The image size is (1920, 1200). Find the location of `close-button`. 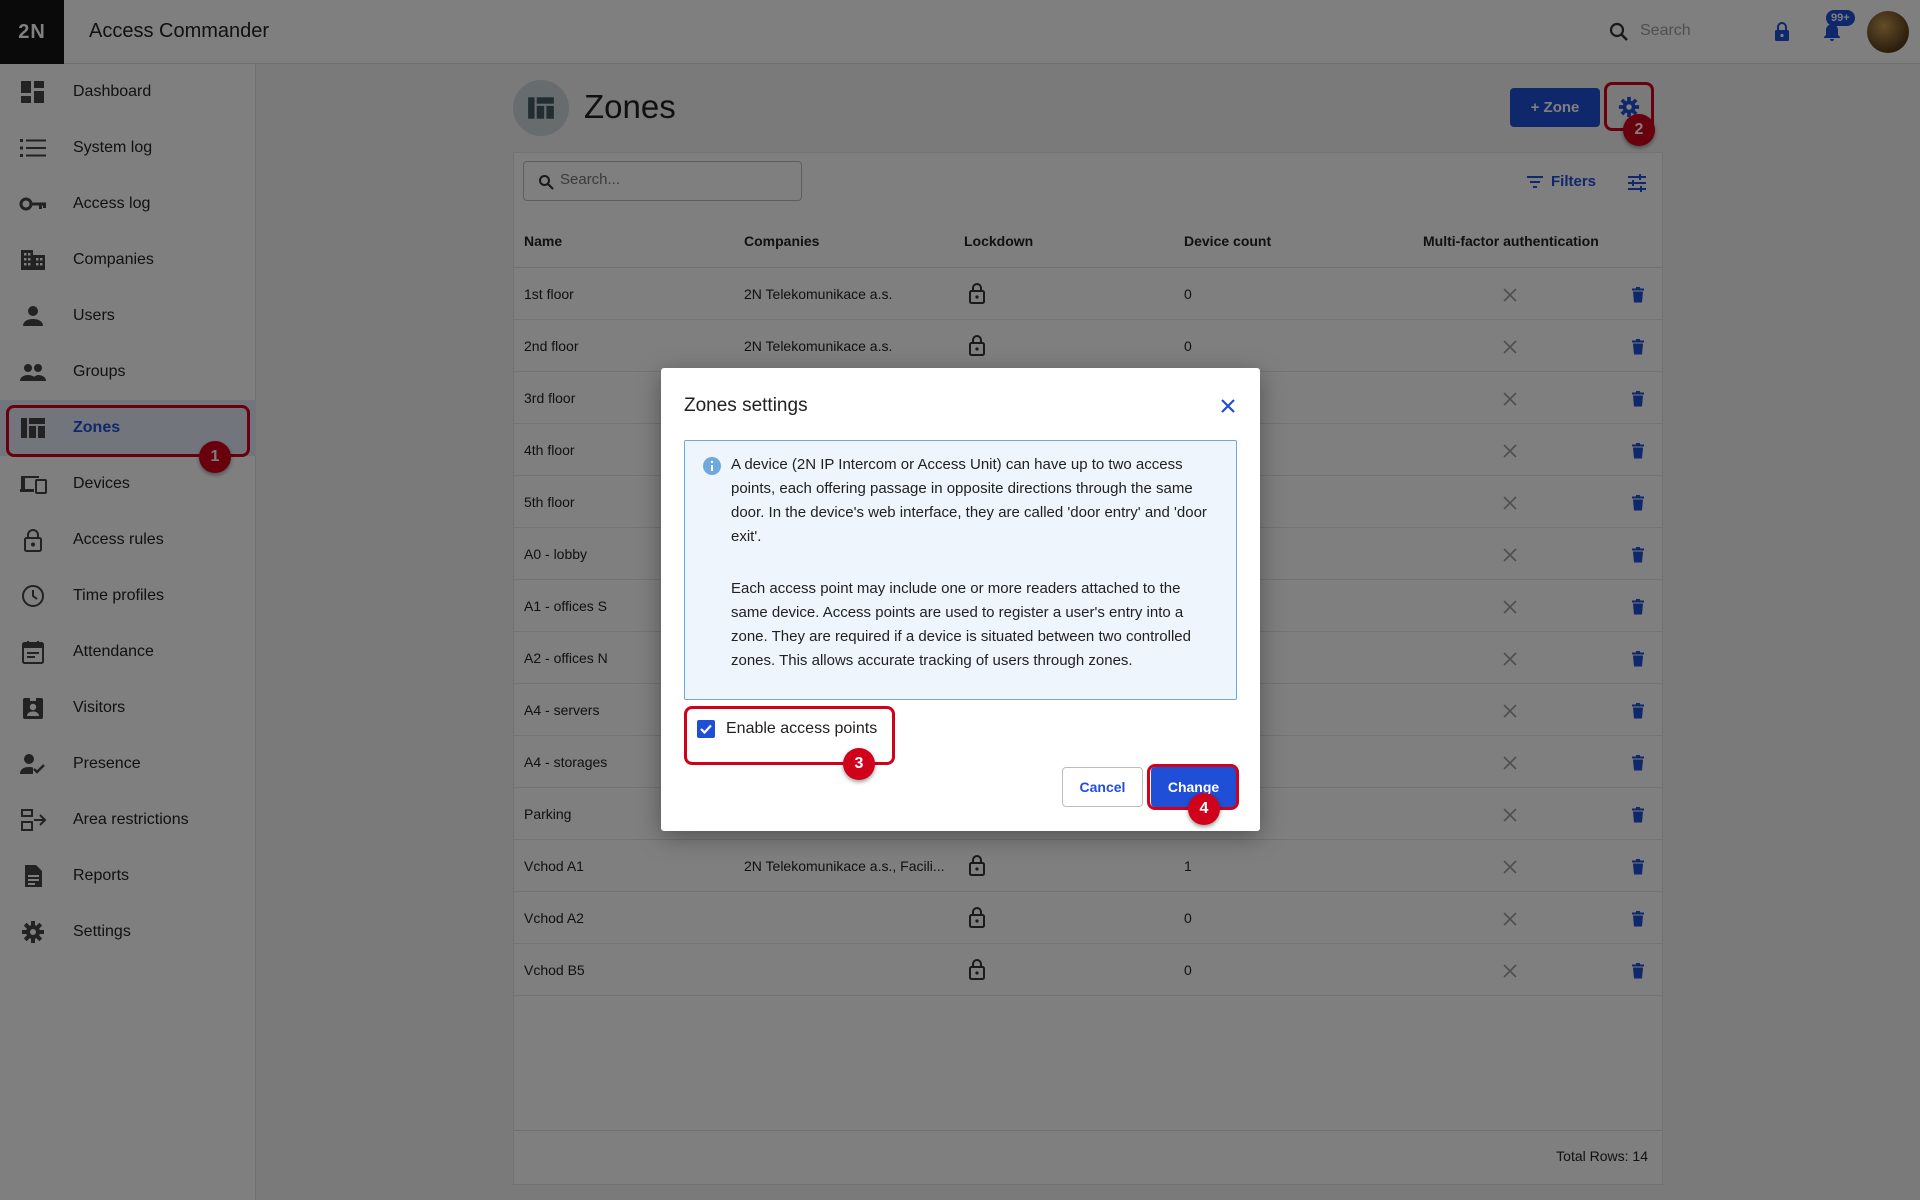

close-button is located at coordinates (1228, 406).